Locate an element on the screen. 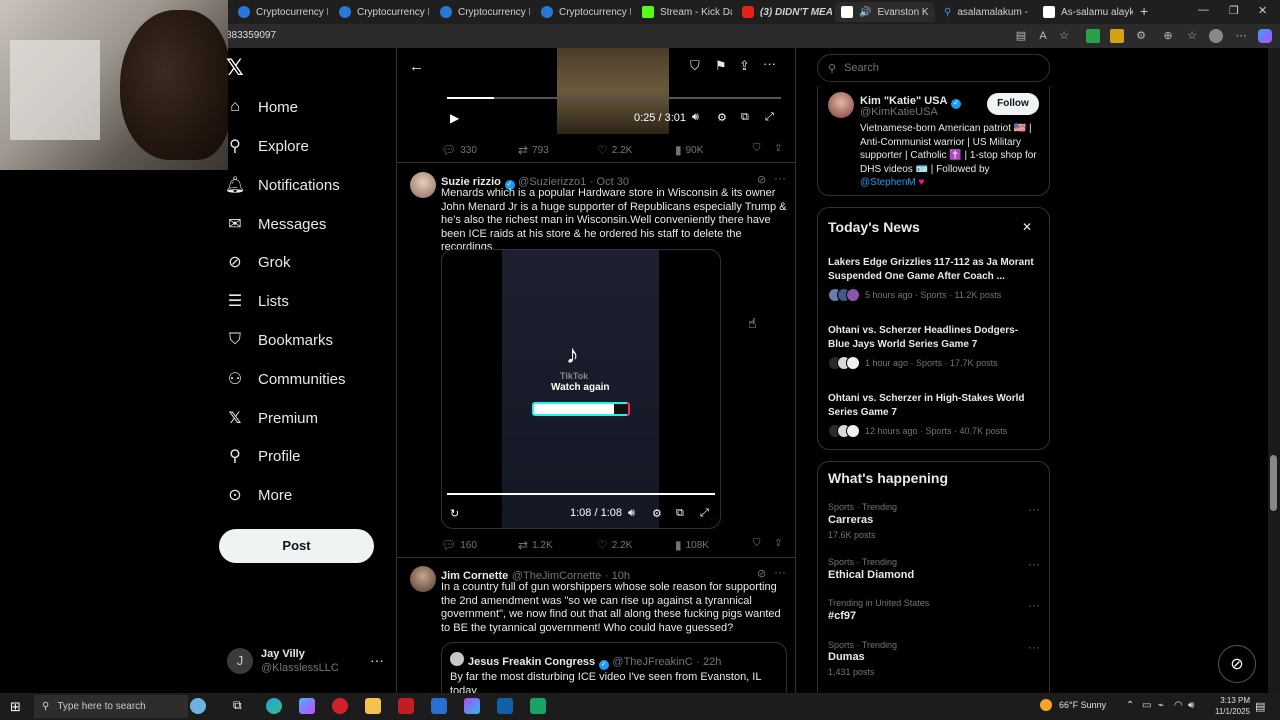 This screenshot has width=1280, height=720. flag-icon: ⚑ is located at coordinates (721, 66).